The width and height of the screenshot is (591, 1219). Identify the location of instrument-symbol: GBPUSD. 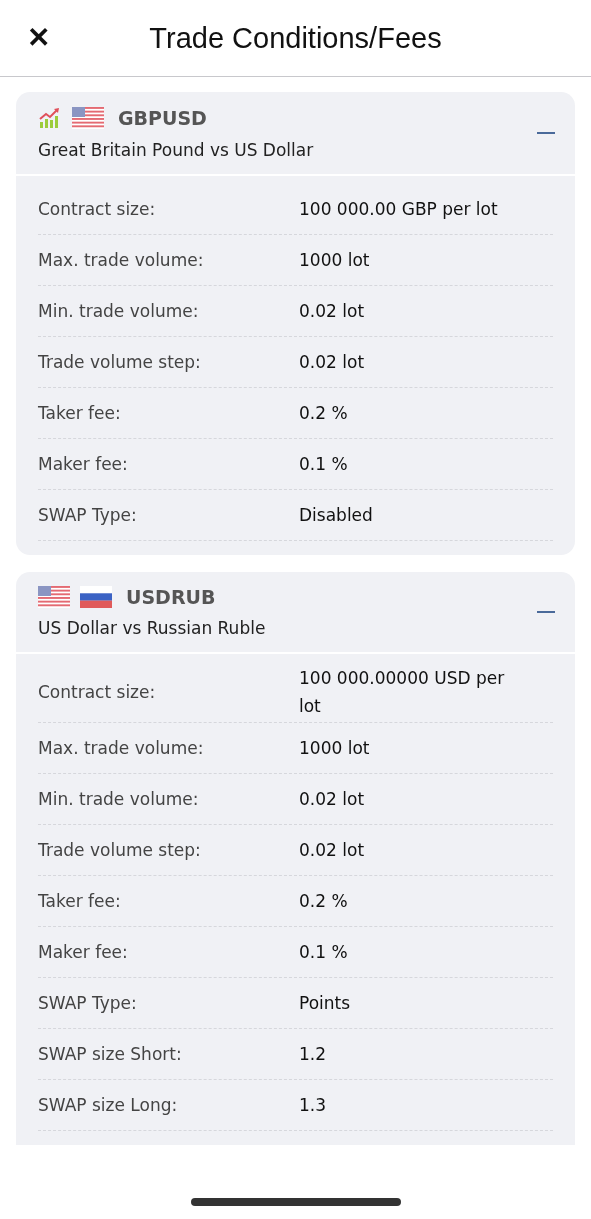
(162, 118).